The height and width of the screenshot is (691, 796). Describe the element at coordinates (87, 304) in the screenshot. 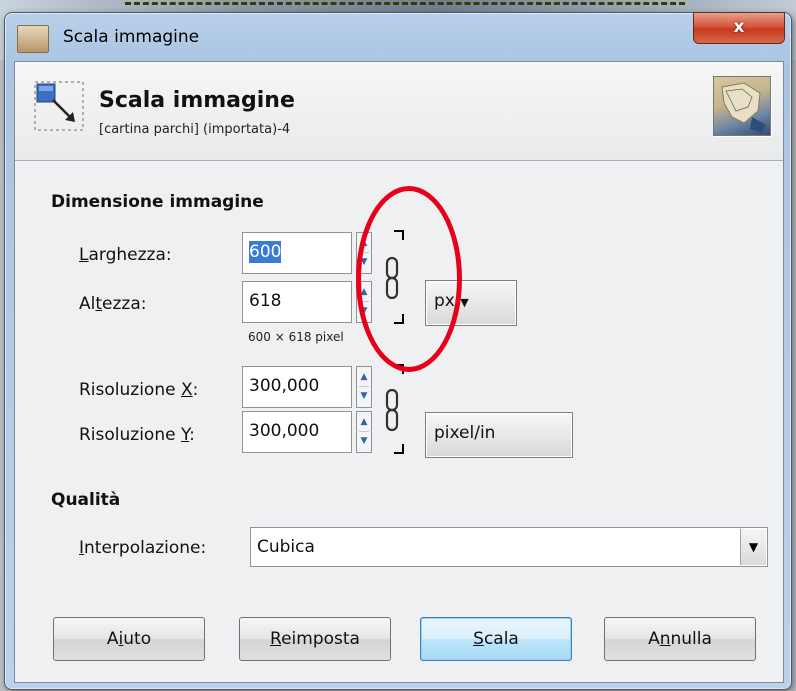

I see `height-label-prefix: Al` at that location.